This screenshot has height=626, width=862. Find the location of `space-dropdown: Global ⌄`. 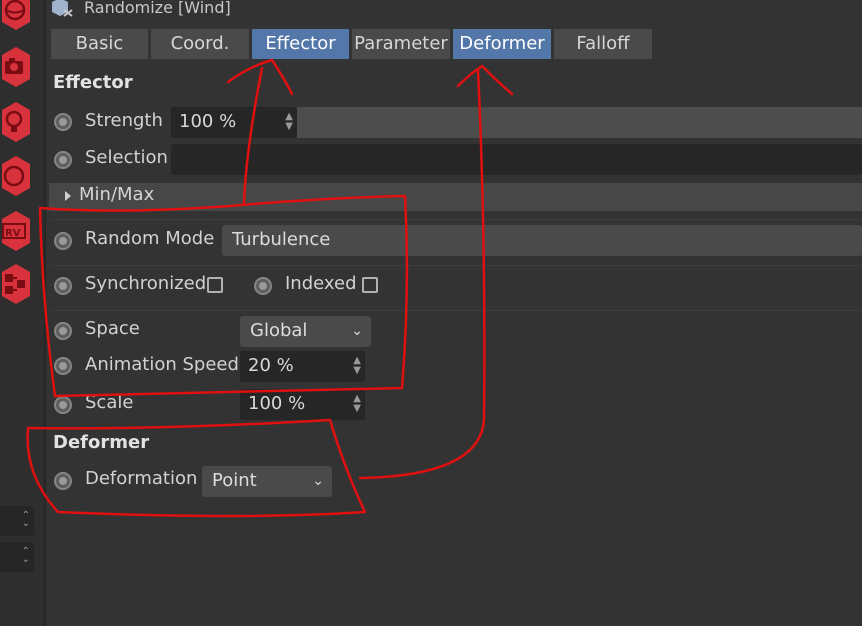

space-dropdown: Global ⌄ is located at coordinates (305, 331).